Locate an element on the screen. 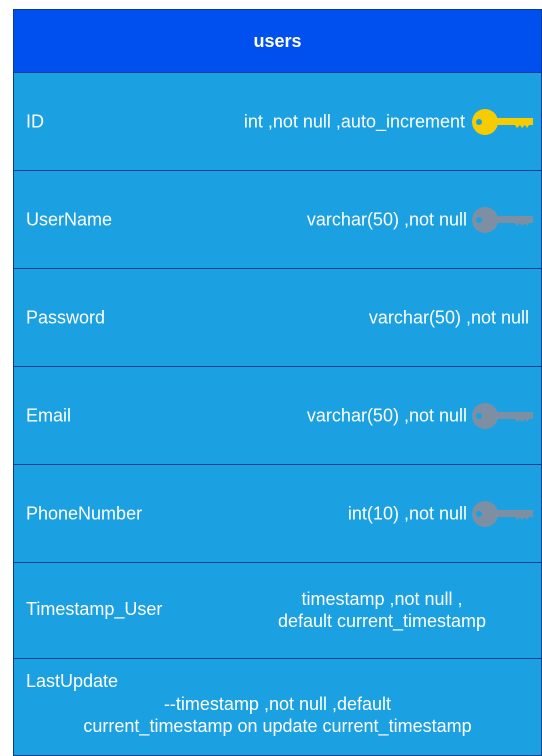 The width and height of the screenshot is (542, 756). column-type: int ,not null ,auto_increment is located at coordinates (354, 121).